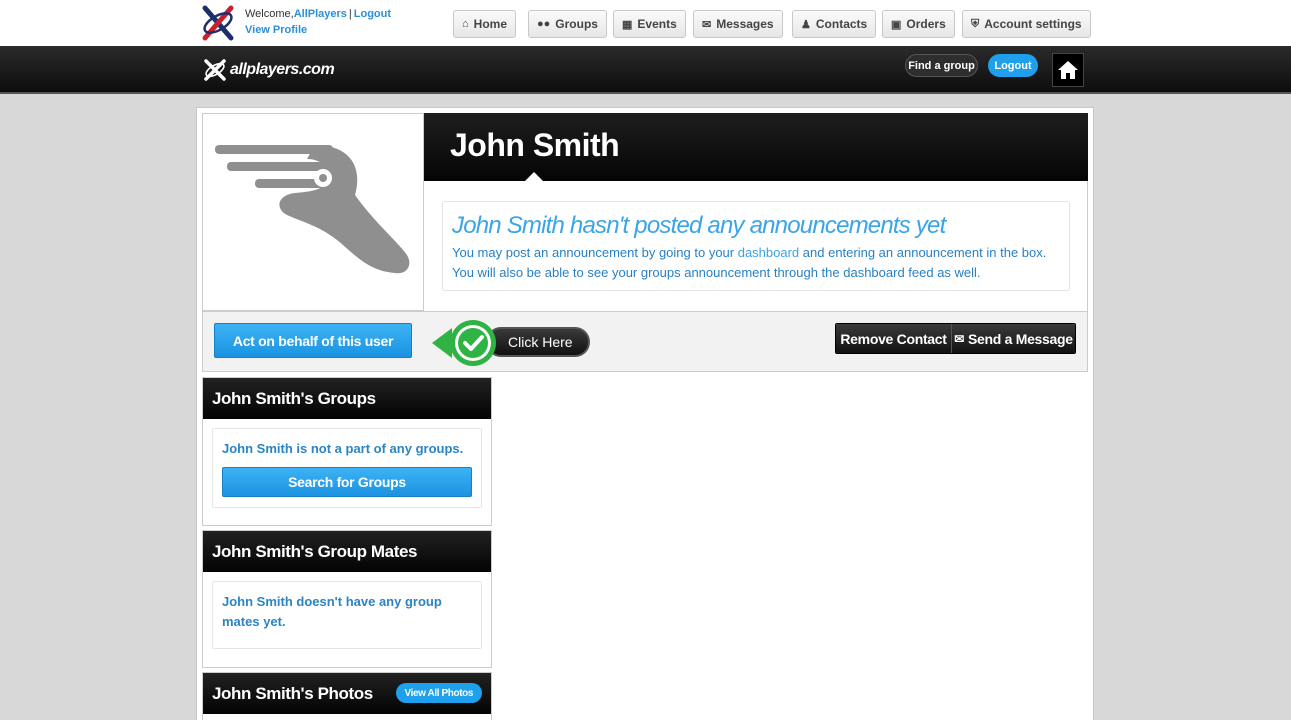  What do you see at coordinates (215, 70) in the screenshot?
I see `brand-x-icon` at bounding box center [215, 70].